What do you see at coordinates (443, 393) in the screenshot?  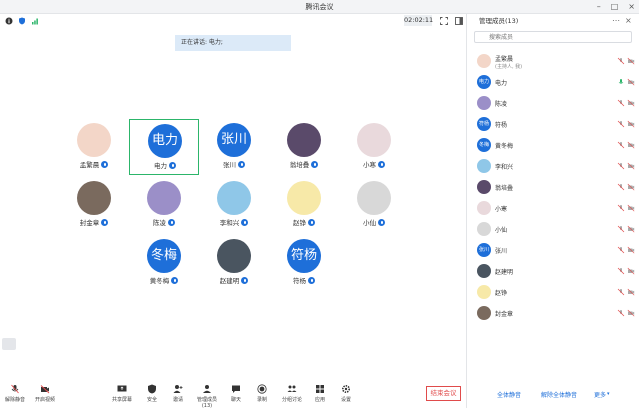 I see `end-meeting-button: 结束会议` at bounding box center [443, 393].